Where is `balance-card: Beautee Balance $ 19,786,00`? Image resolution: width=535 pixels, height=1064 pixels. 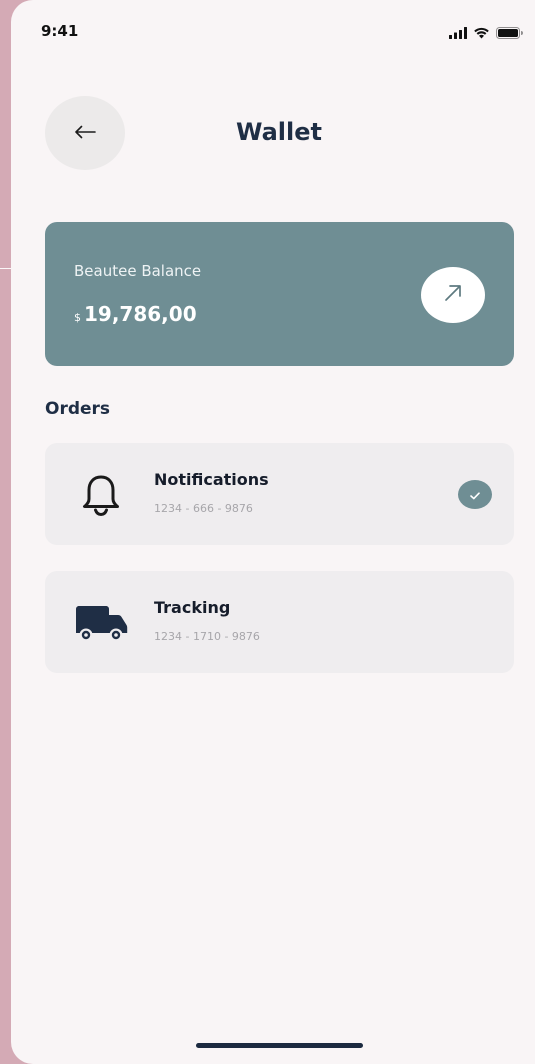
balance-card: Beautee Balance $ 19,786,00 is located at coordinates (279, 294).